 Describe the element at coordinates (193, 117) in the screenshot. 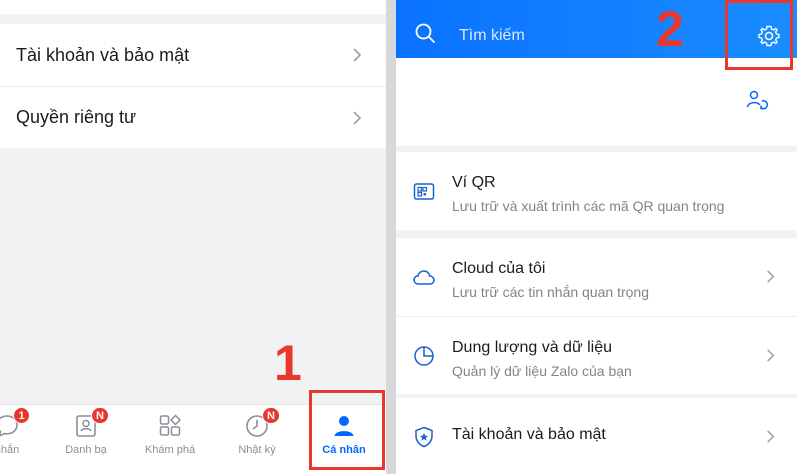

I see `row-privacy: Quyền riêng tư` at that location.